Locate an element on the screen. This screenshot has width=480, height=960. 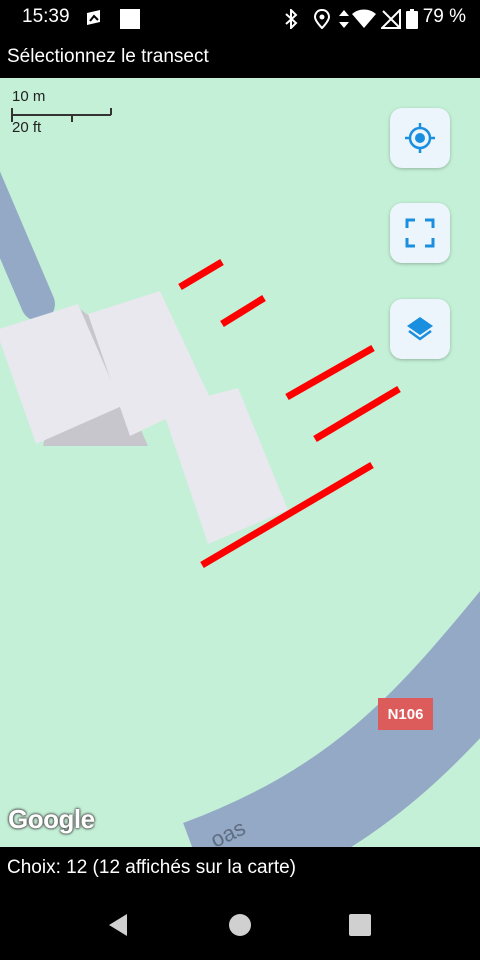
navigation-bar is located at coordinates (240, 924).